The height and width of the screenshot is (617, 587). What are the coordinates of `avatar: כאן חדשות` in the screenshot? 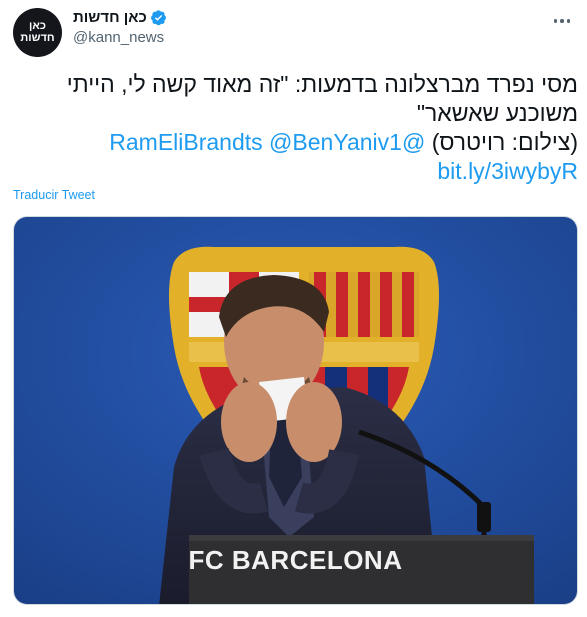 It's located at (37, 32).